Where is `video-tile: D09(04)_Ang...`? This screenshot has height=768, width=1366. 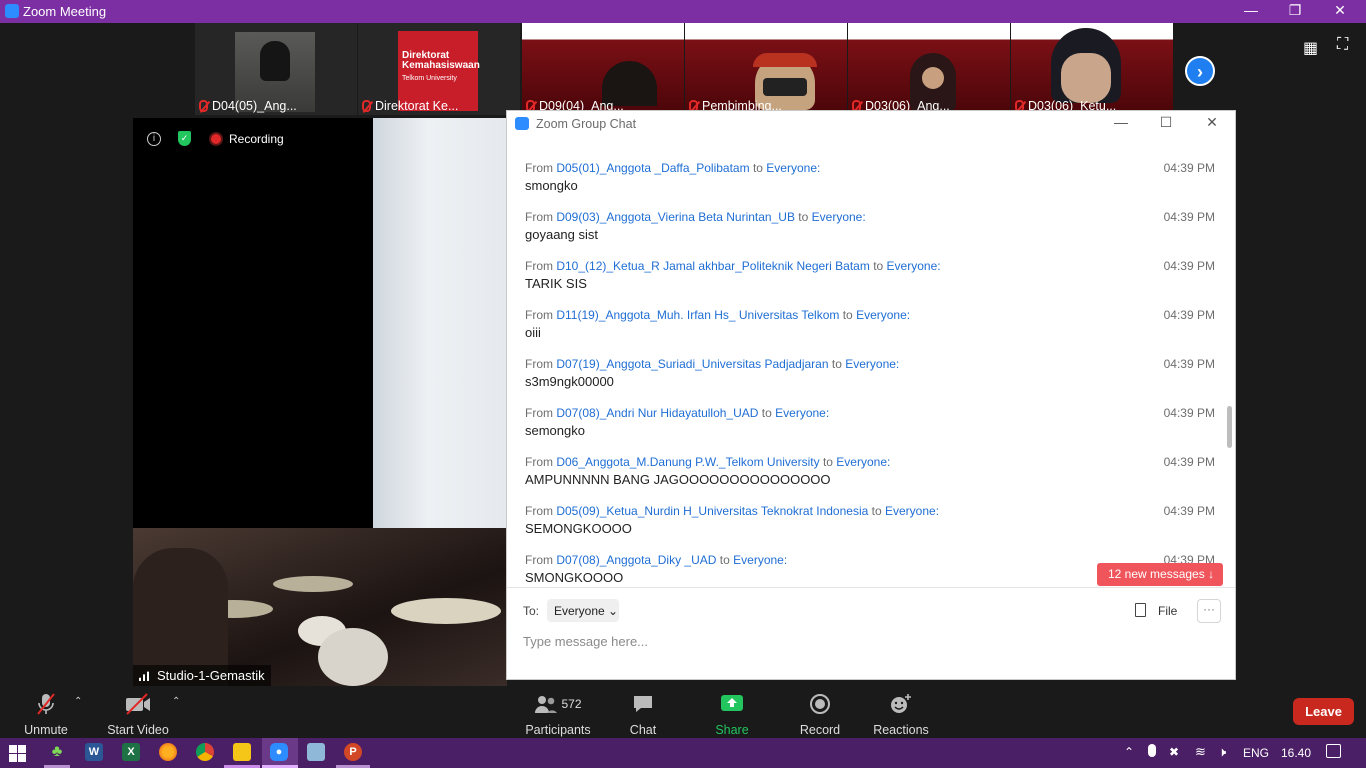
video-tile: D09(04)_Ang... is located at coordinates (603, 69).